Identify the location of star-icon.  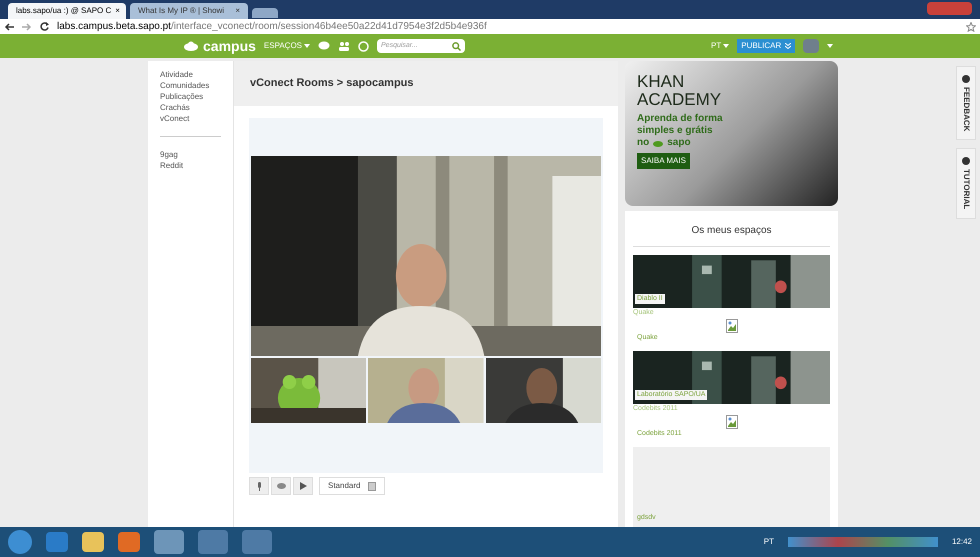
(971, 27).